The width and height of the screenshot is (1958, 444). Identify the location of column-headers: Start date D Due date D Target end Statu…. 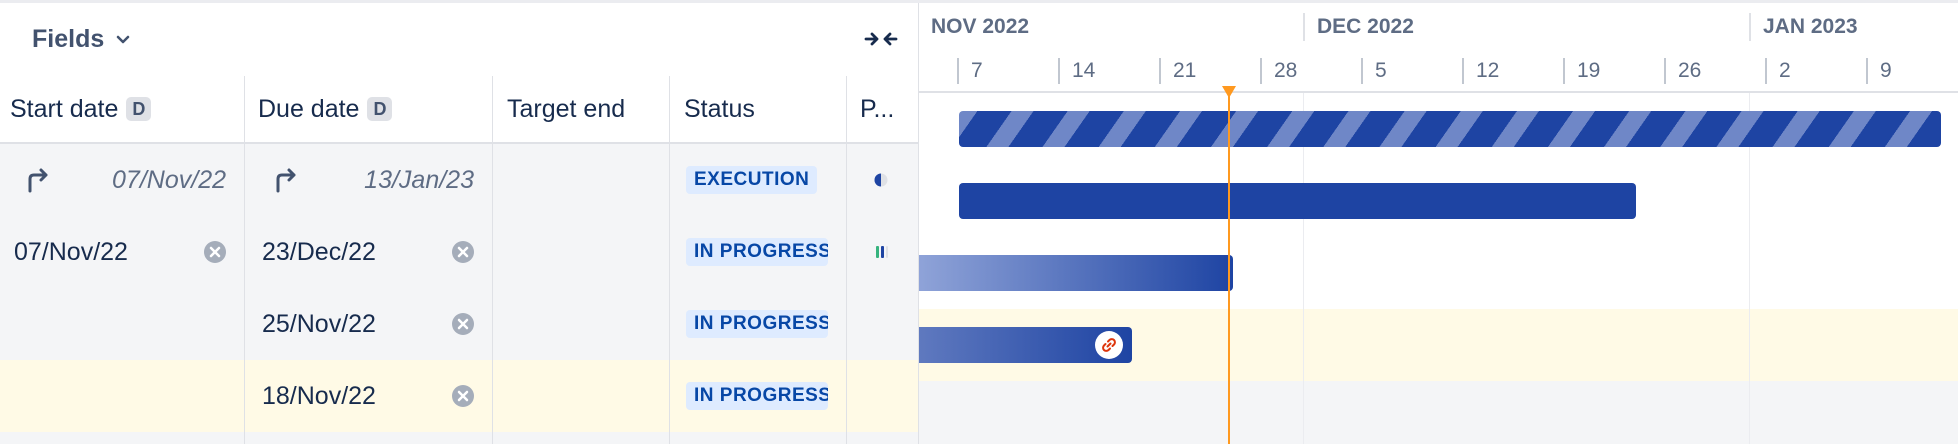
(459, 110).